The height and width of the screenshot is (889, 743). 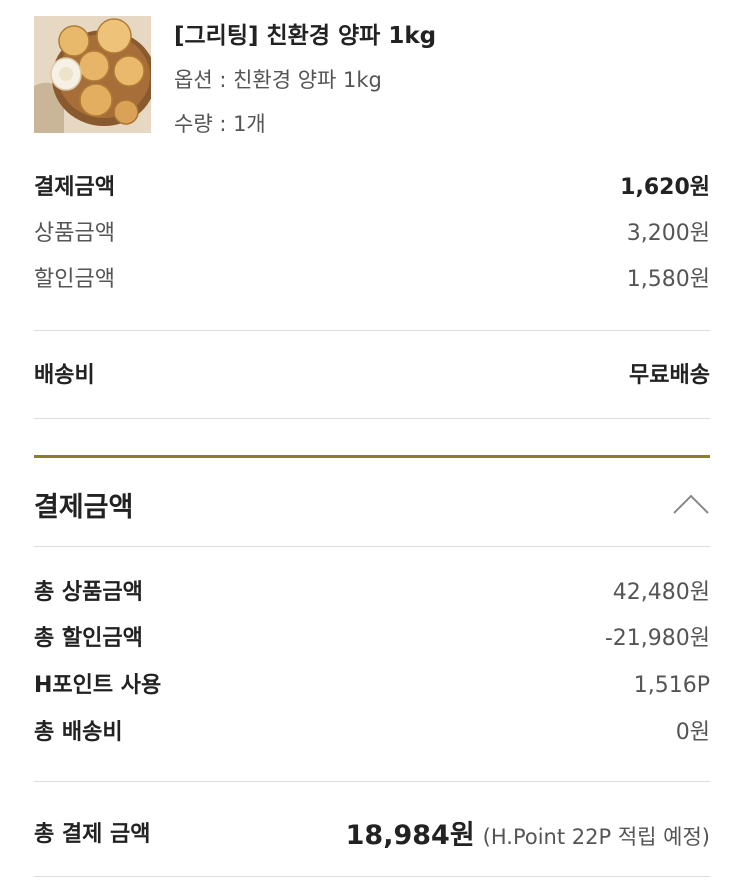 I want to click on summary-label: 총 상품금액, so click(x=88, y=592).